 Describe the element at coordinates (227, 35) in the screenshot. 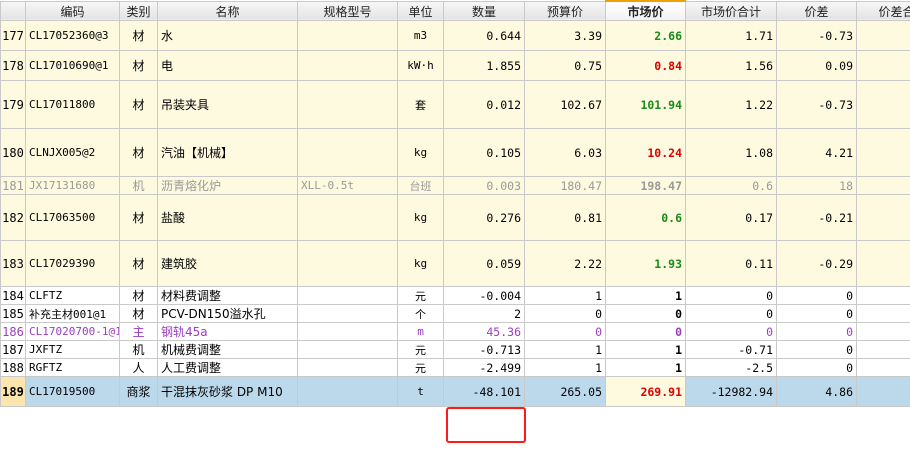

I see `name-cell: 水` at that location.